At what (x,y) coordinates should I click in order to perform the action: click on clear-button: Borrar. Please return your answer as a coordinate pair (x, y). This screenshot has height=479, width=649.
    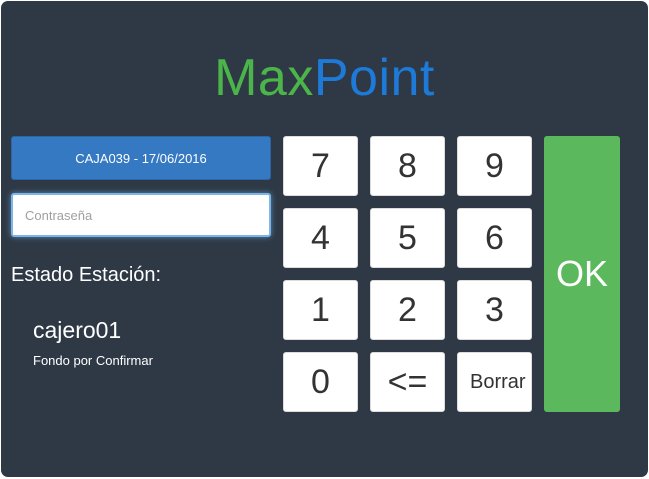
    Looking at the image, I should click on (494, 382).